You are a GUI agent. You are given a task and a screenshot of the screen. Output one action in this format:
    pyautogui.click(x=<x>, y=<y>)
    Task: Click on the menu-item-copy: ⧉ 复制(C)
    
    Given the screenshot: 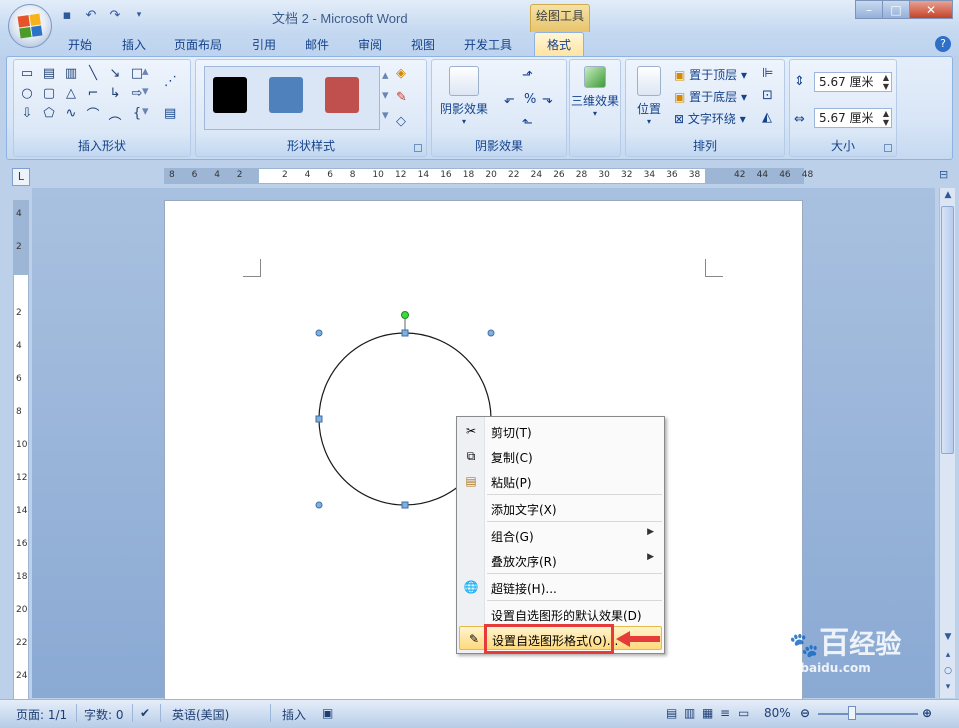 What is the action you would take?
    pyautogui.click(x=560, y=456)
    